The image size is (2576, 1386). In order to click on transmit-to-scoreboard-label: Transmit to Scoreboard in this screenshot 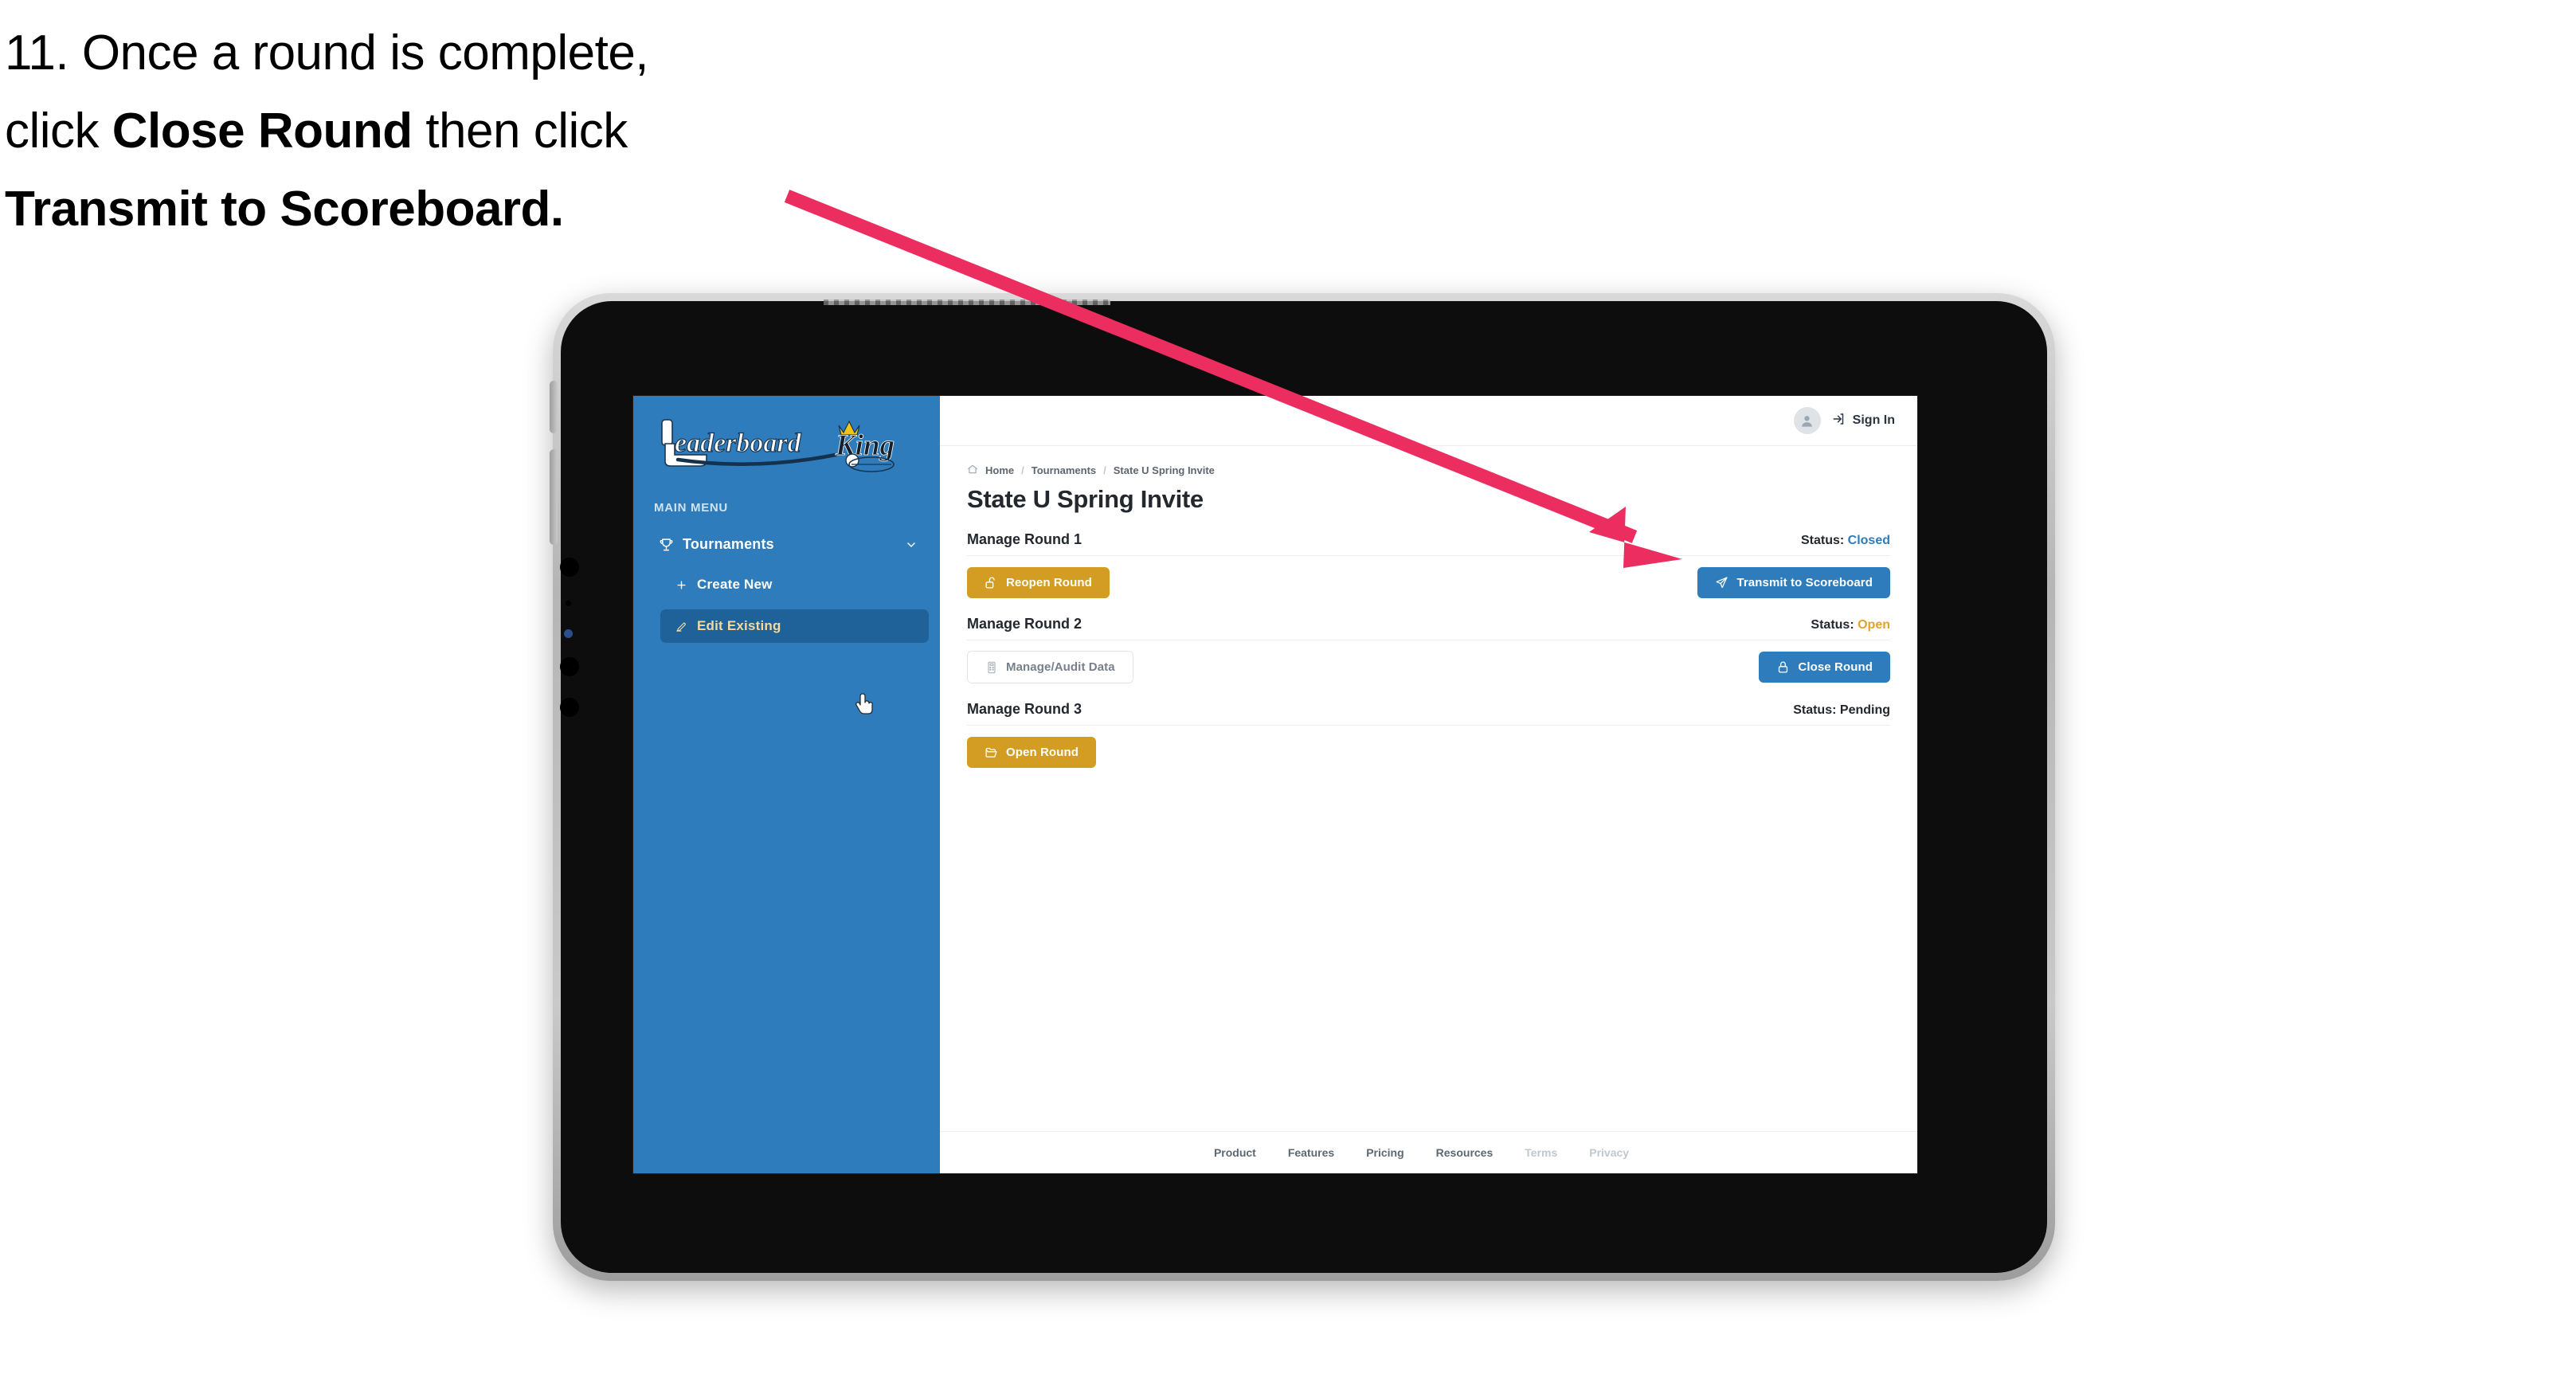, I will do `click(1804, 582)`.